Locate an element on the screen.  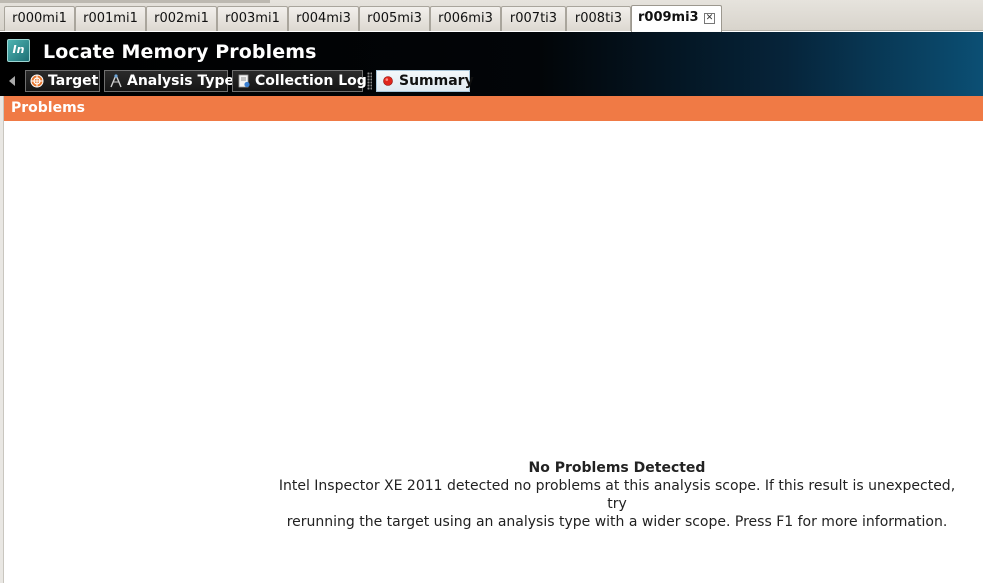
tab-r005mi3: r005mi3 is located at coordinates (394, 18).